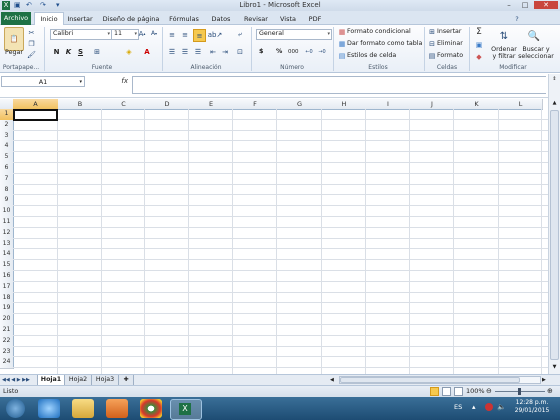 The height and width of the screenshot is (420, 560). What do you see at coordinates (293, 52) in the screenshot?
I see `thousands-button: 000` at bounding box center [293, 52].